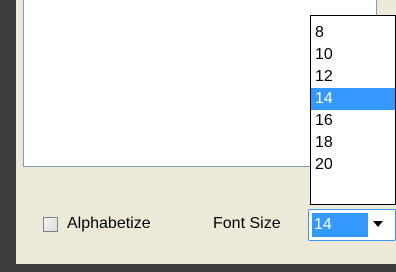  Describe the element at coordinates (198, 268) in the screenshot. I see `window-edge-bottom` at that location.